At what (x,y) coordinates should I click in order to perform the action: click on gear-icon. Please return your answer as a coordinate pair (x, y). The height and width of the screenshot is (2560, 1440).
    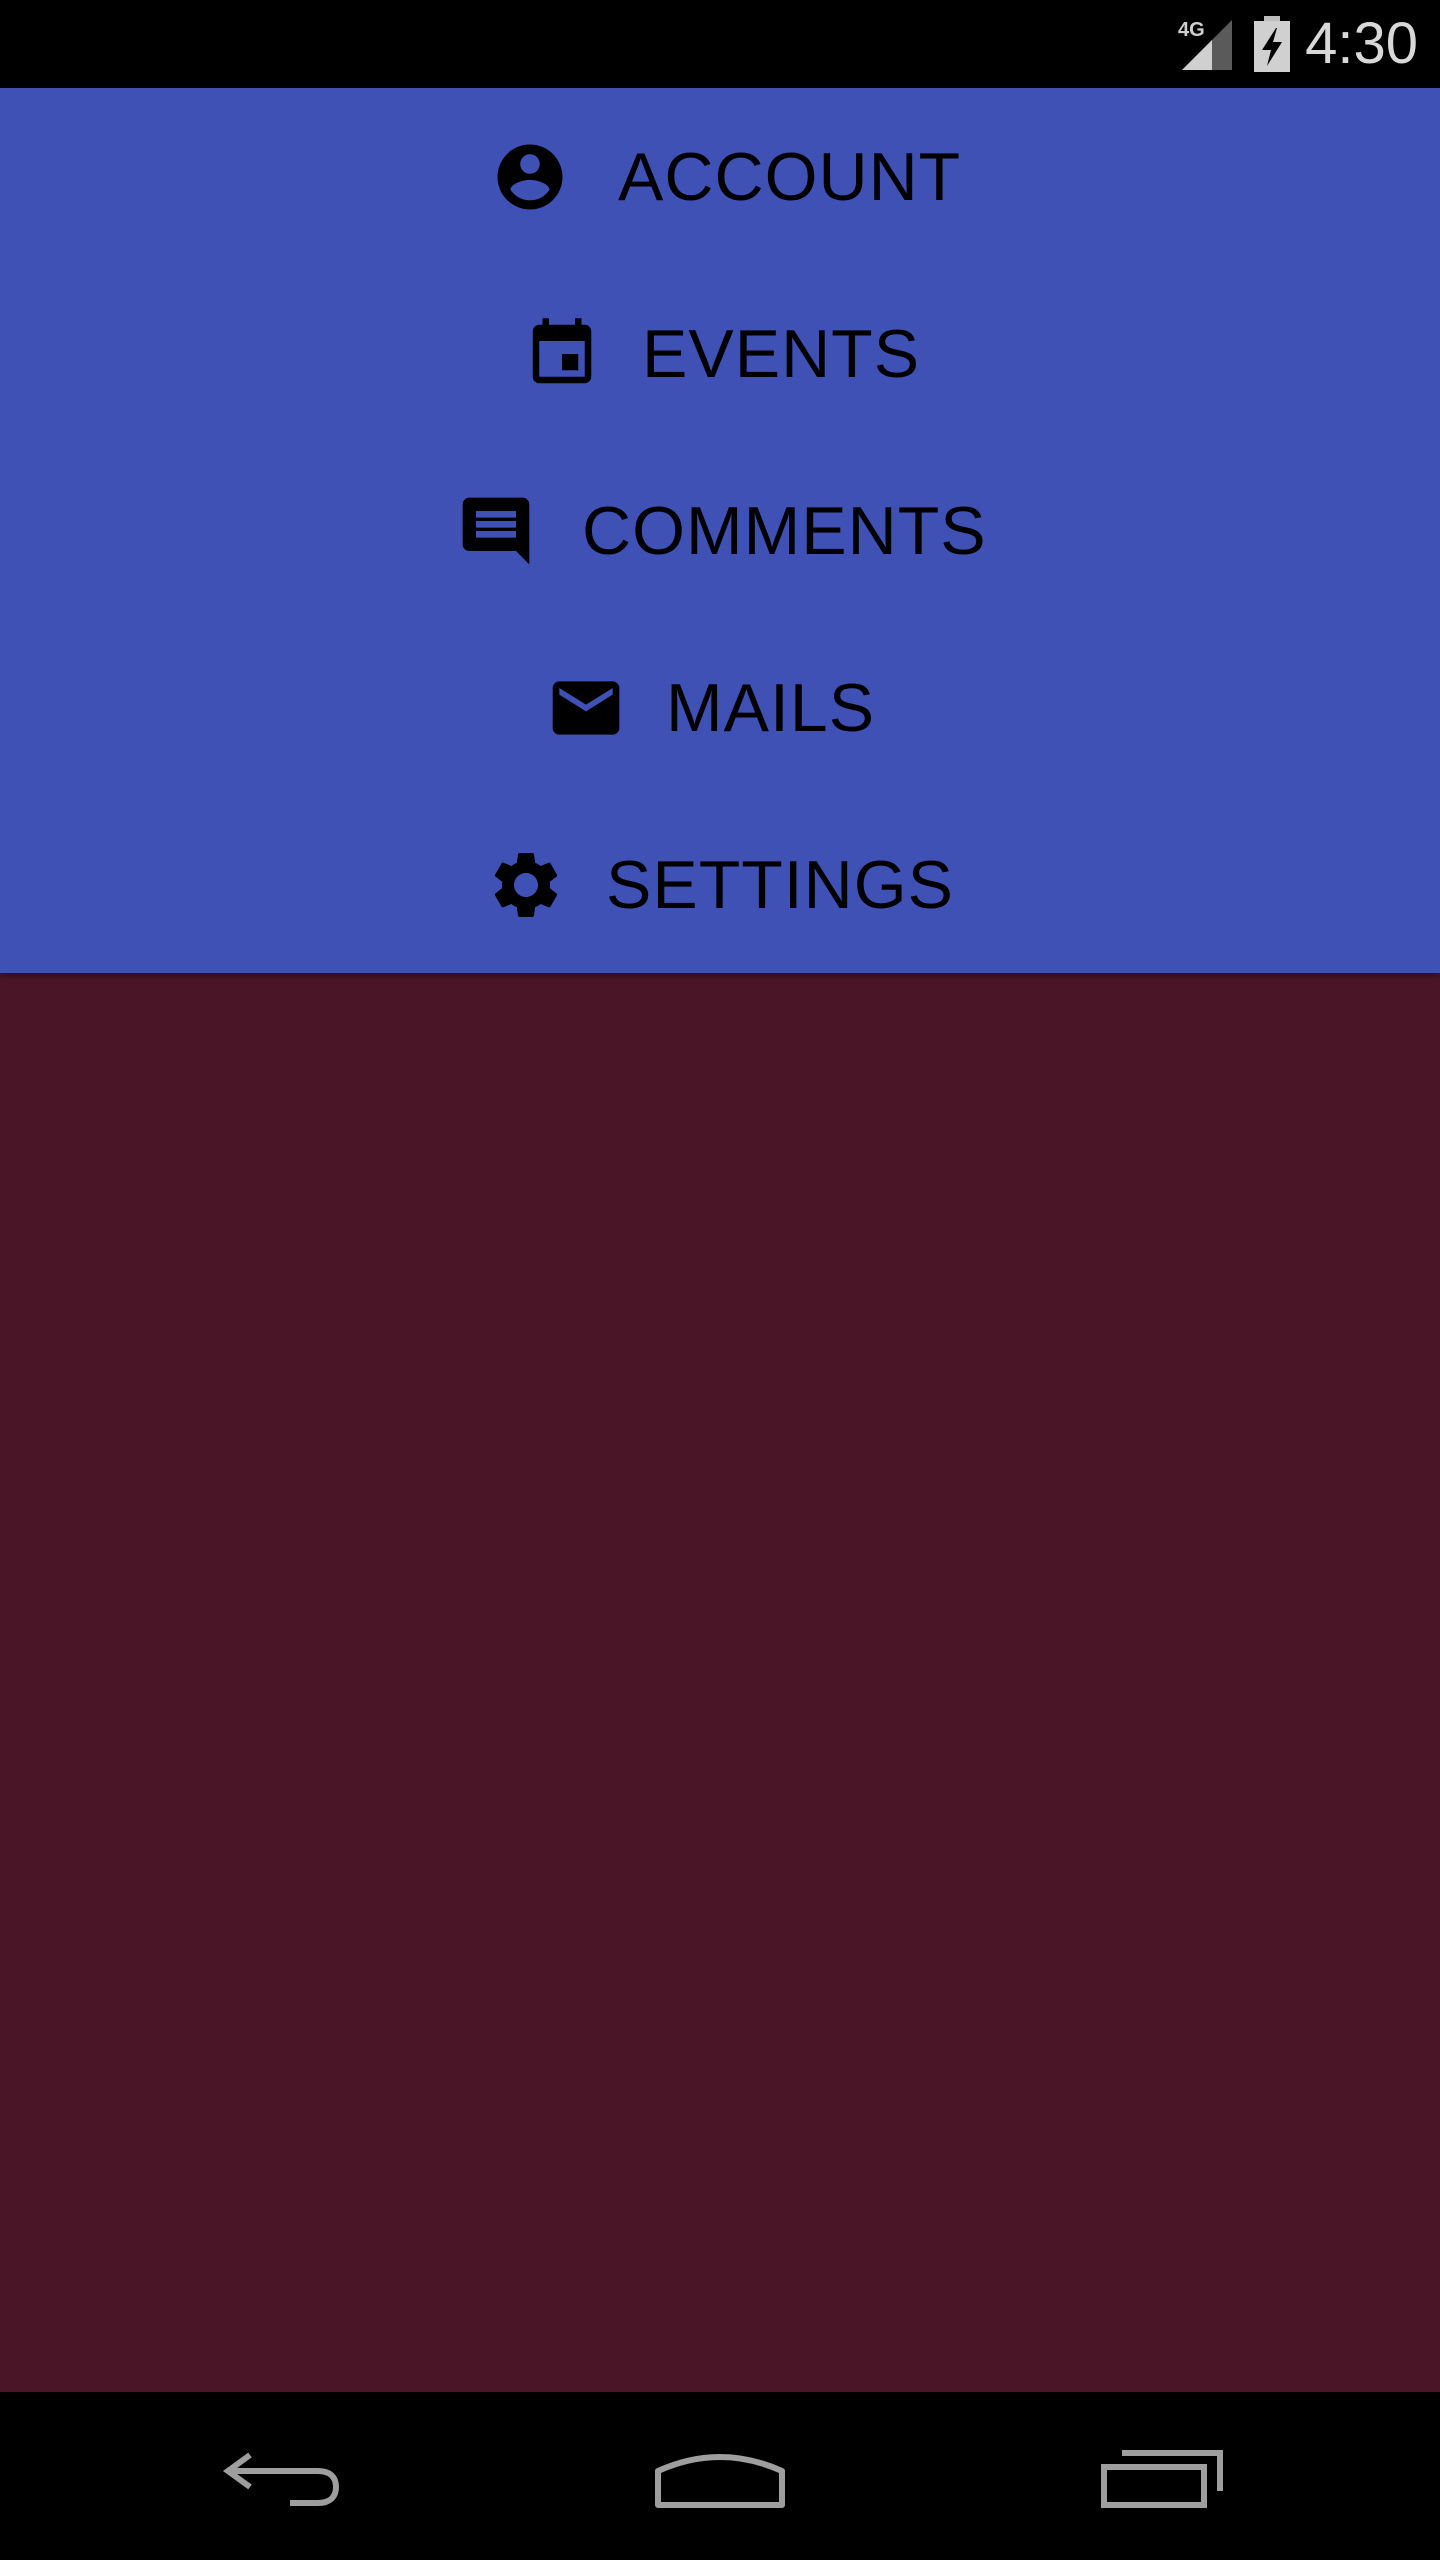
    Looking at the image, I should click on (526, 885).